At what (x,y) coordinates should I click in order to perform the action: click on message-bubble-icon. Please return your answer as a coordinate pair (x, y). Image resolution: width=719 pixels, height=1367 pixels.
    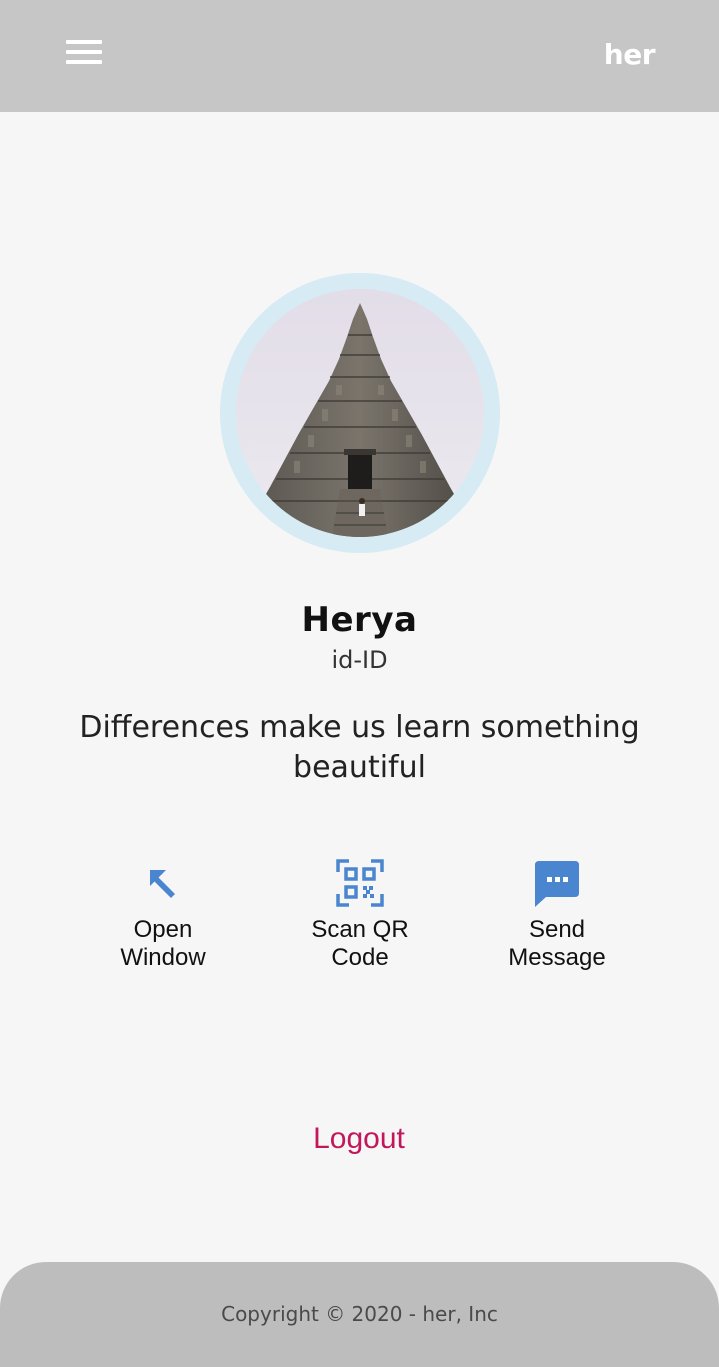
    Looking at the image, I should click on (557, 883).